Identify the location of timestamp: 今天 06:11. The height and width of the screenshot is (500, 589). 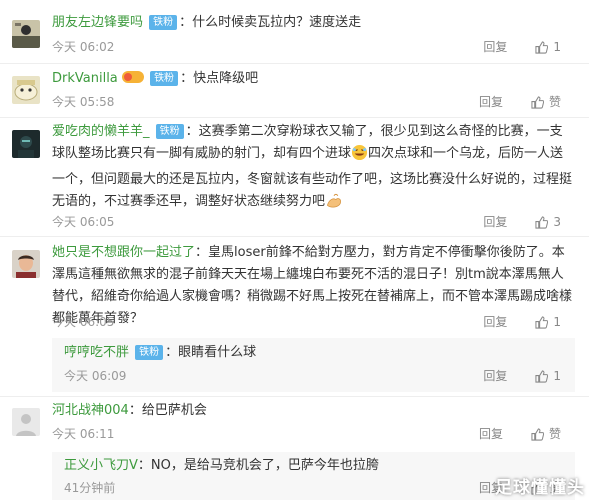
(83, 434).